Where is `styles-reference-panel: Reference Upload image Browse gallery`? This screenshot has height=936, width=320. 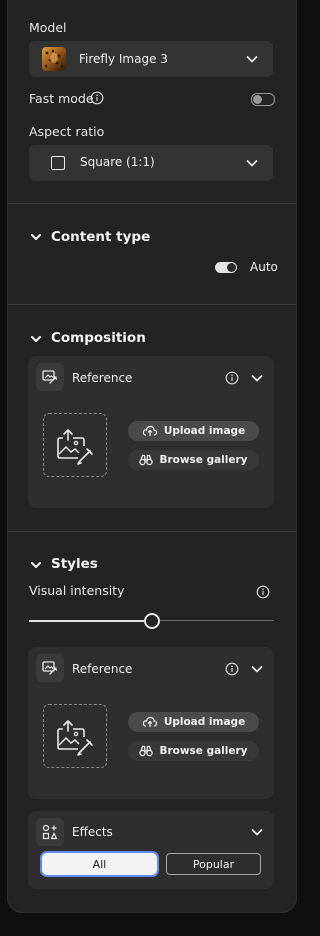
styles-reference-panel: Reference Upload image Browse gallery is located at coordinates (151, 723).